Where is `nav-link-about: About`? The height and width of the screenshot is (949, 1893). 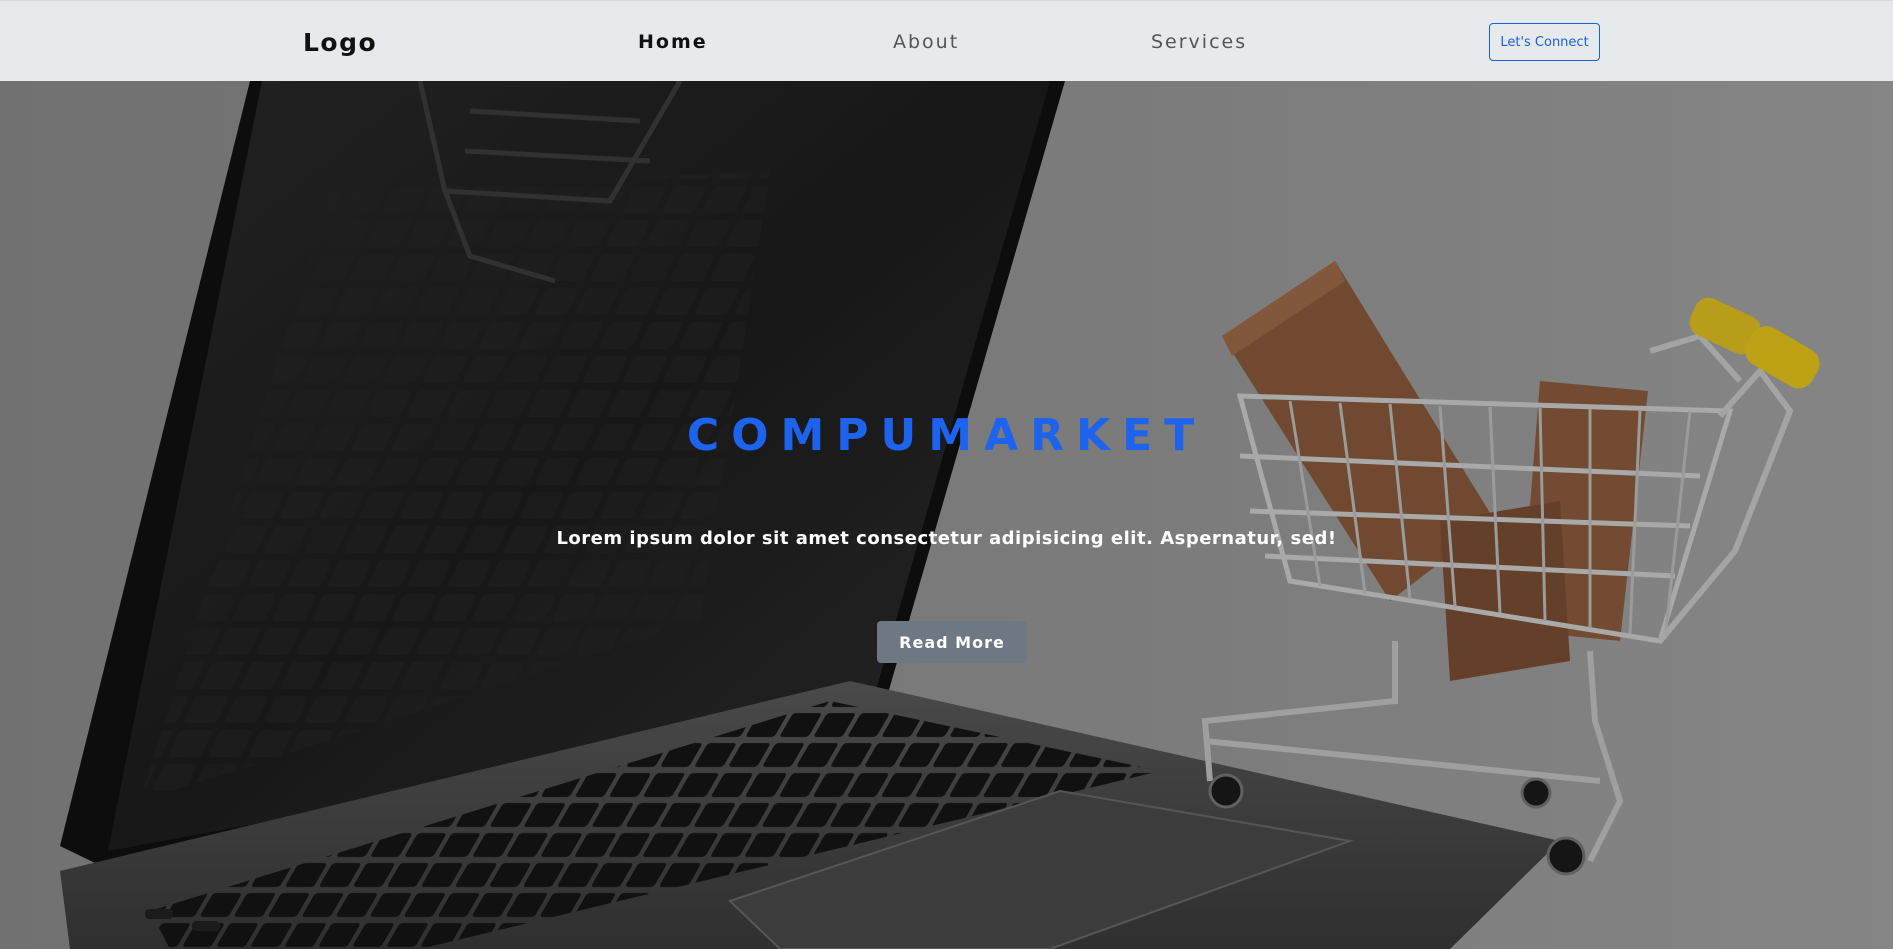 nav-link-about: About is located at coordinates (926, 42).